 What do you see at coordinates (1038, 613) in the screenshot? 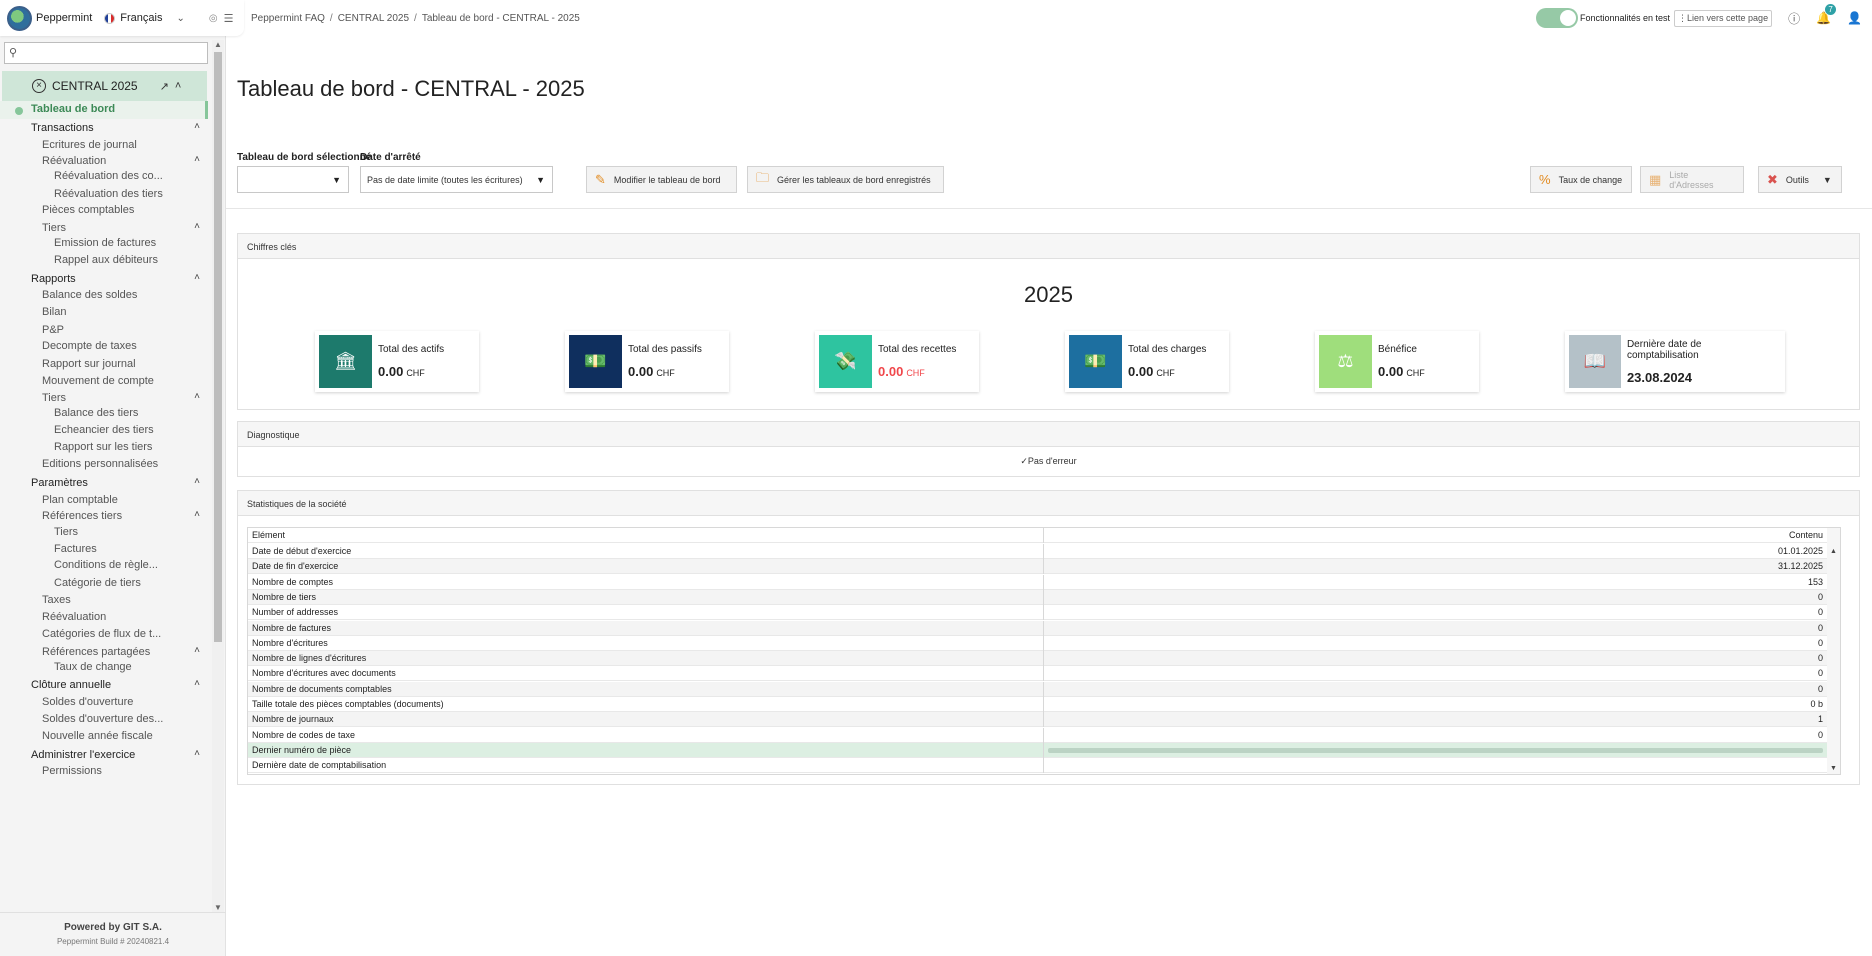
I see `table-row: Number of addresses 0` at bounding box center [1038, 613].